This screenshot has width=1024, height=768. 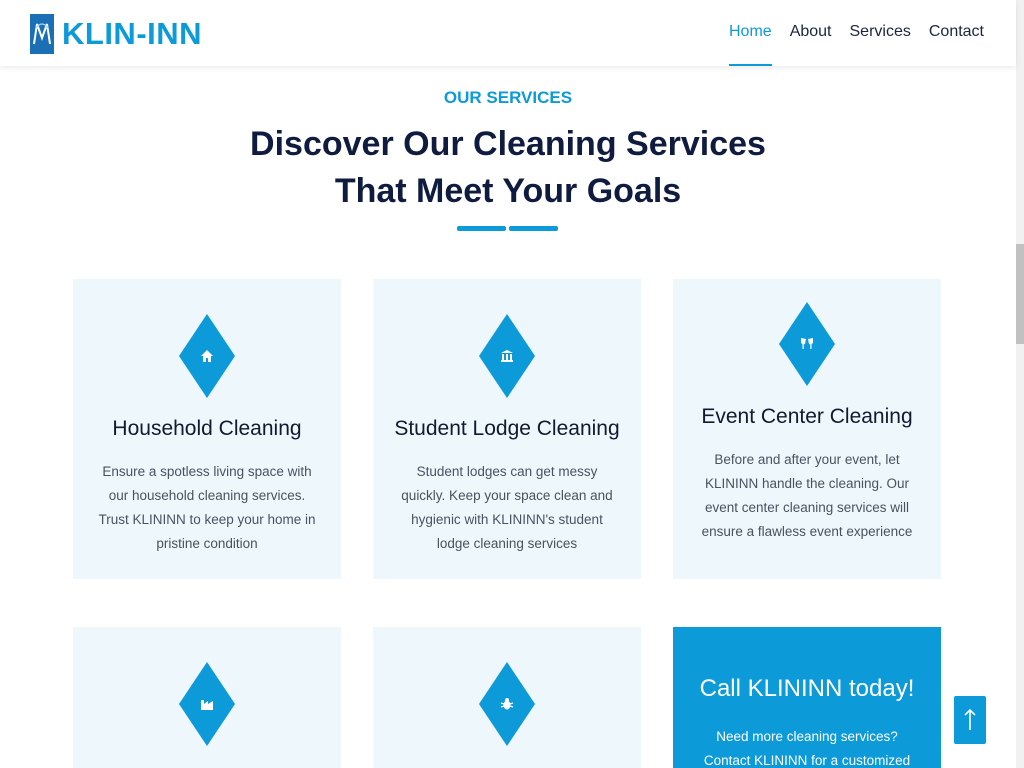 I want to click on industry-icon, so click(x=207, y=705).